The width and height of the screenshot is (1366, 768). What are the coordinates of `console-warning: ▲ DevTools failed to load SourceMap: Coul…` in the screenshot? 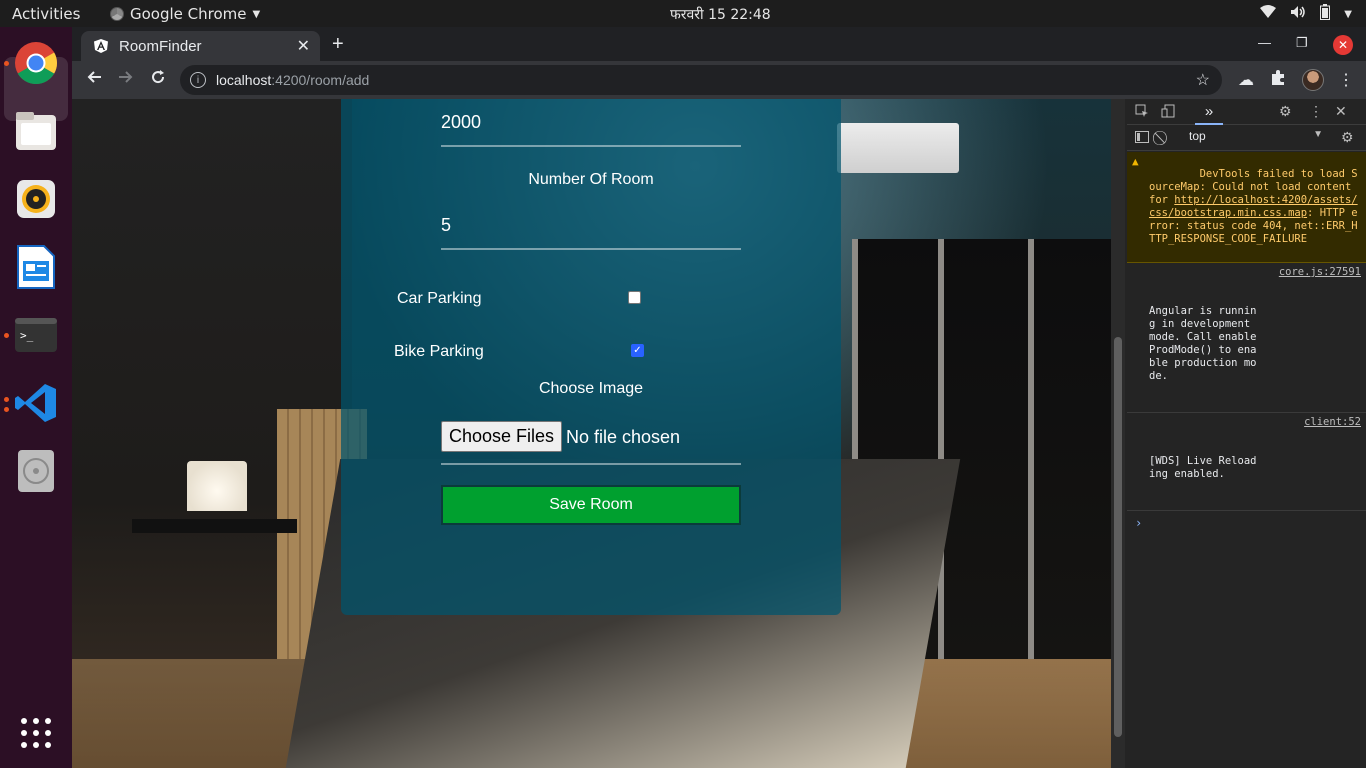 It's located at (1246, 207).